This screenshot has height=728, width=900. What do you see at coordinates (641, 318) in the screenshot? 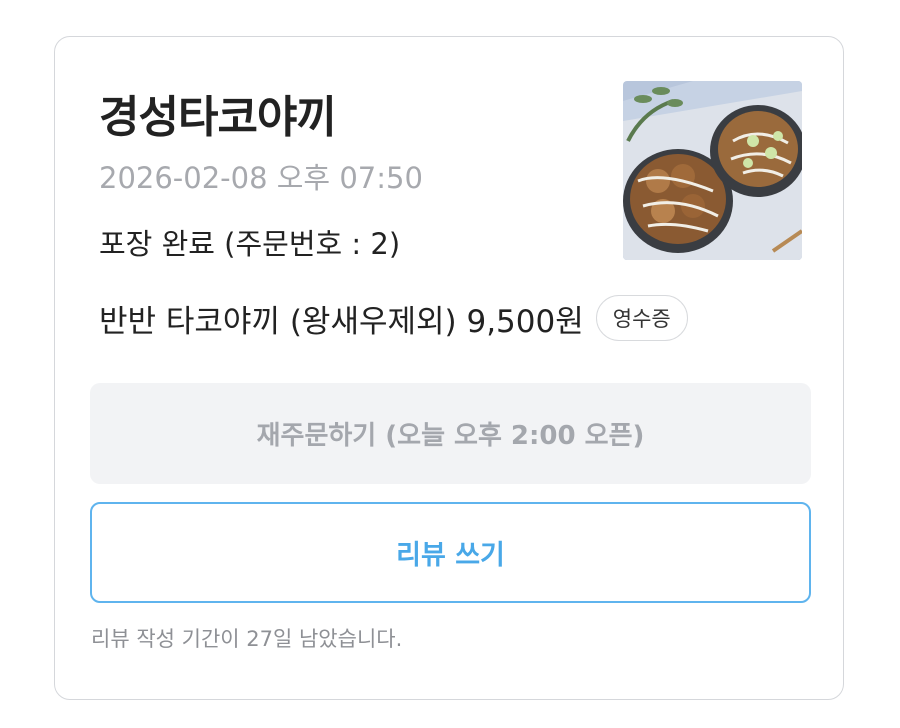
I see `receipt-button: 영수증` at bounding box center [641, 318].